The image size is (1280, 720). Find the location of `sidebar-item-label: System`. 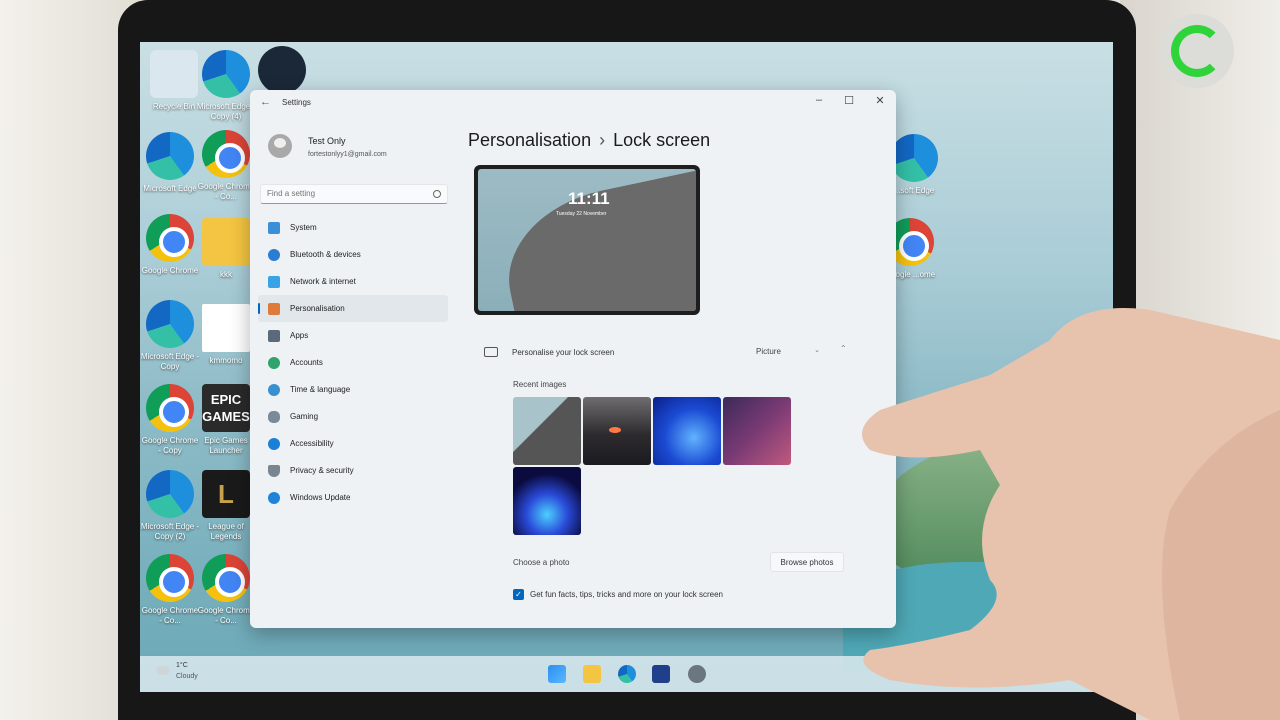

sidebar-item-label: System is located at coordinates (303, 227).